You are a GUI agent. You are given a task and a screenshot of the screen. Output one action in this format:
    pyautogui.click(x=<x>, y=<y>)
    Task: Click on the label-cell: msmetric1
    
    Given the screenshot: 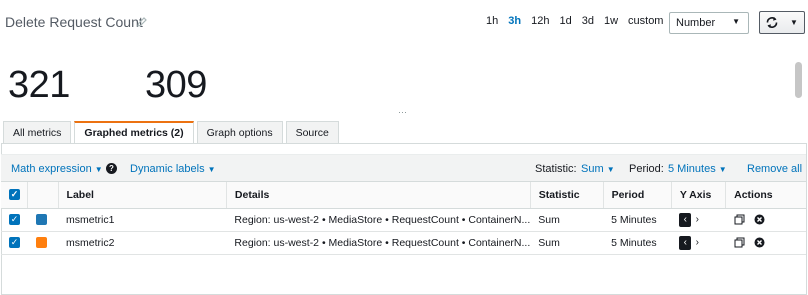 What is the action you would take?
    pyautogui.click(x=142, y=220)
    